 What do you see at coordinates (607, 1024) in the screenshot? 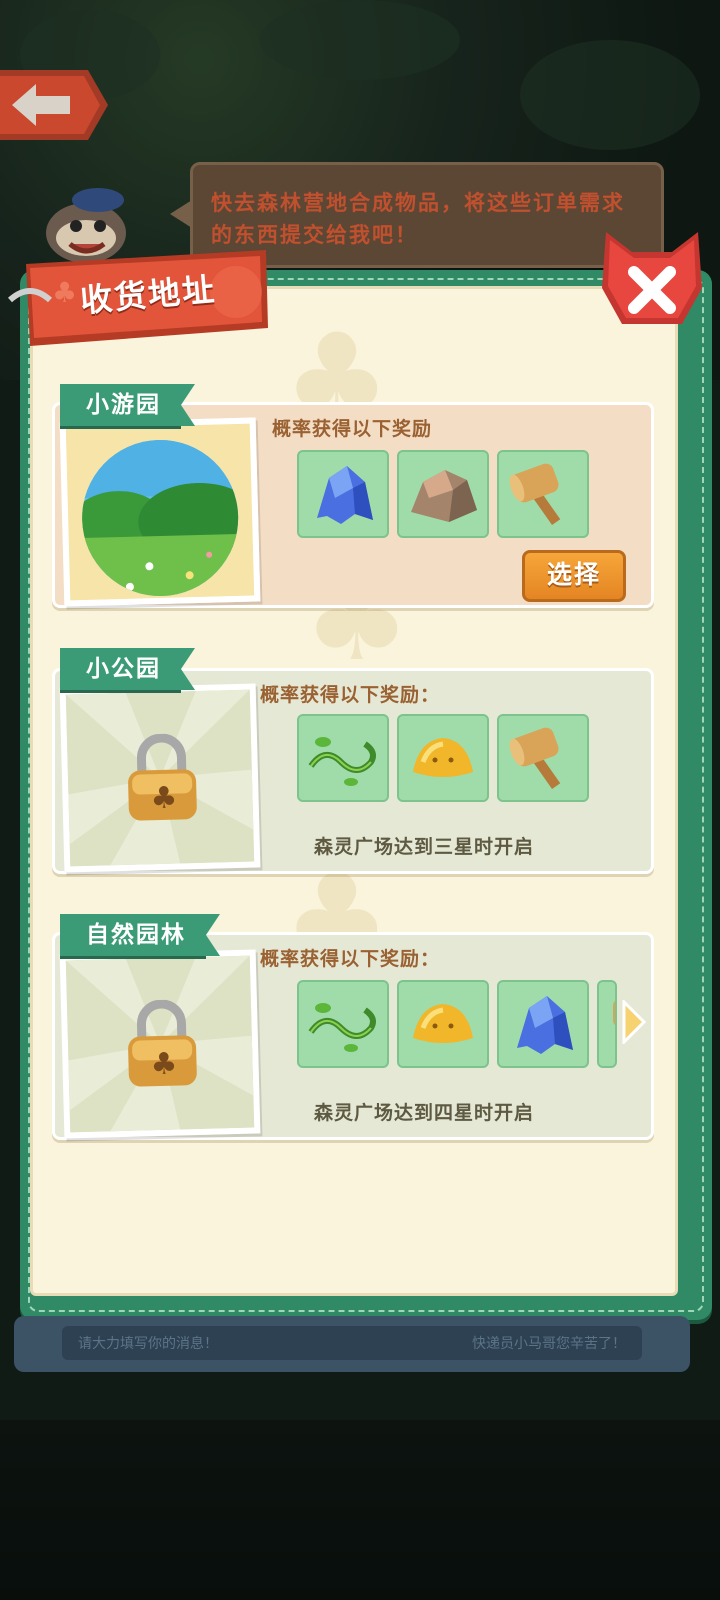
I see `reward-tile-partial` at bounding box center [607, 1024].